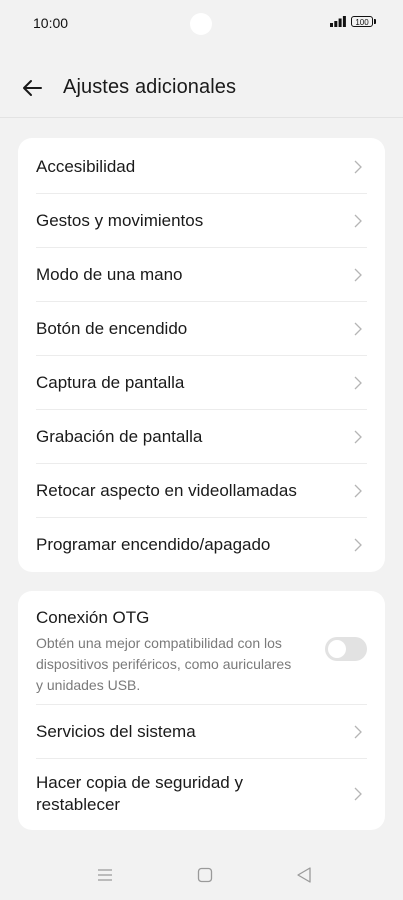  What do you see at coordinates (120, 220) in the screenshot?
I see `settings-item-label: Gestos y movimientos` at bounding box center [120, 220].